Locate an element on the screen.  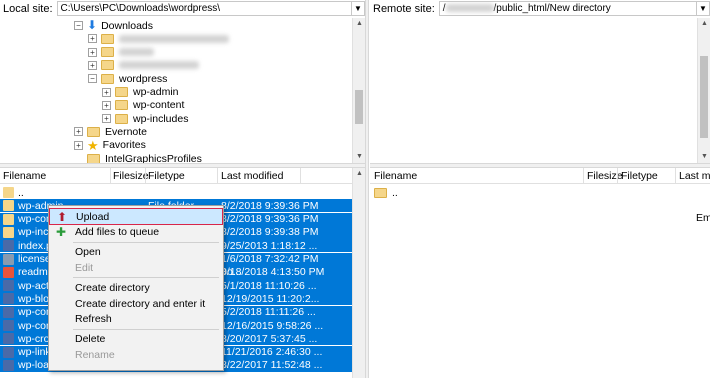
col-last-modified: Last modified is located at coordinates (252, 176).